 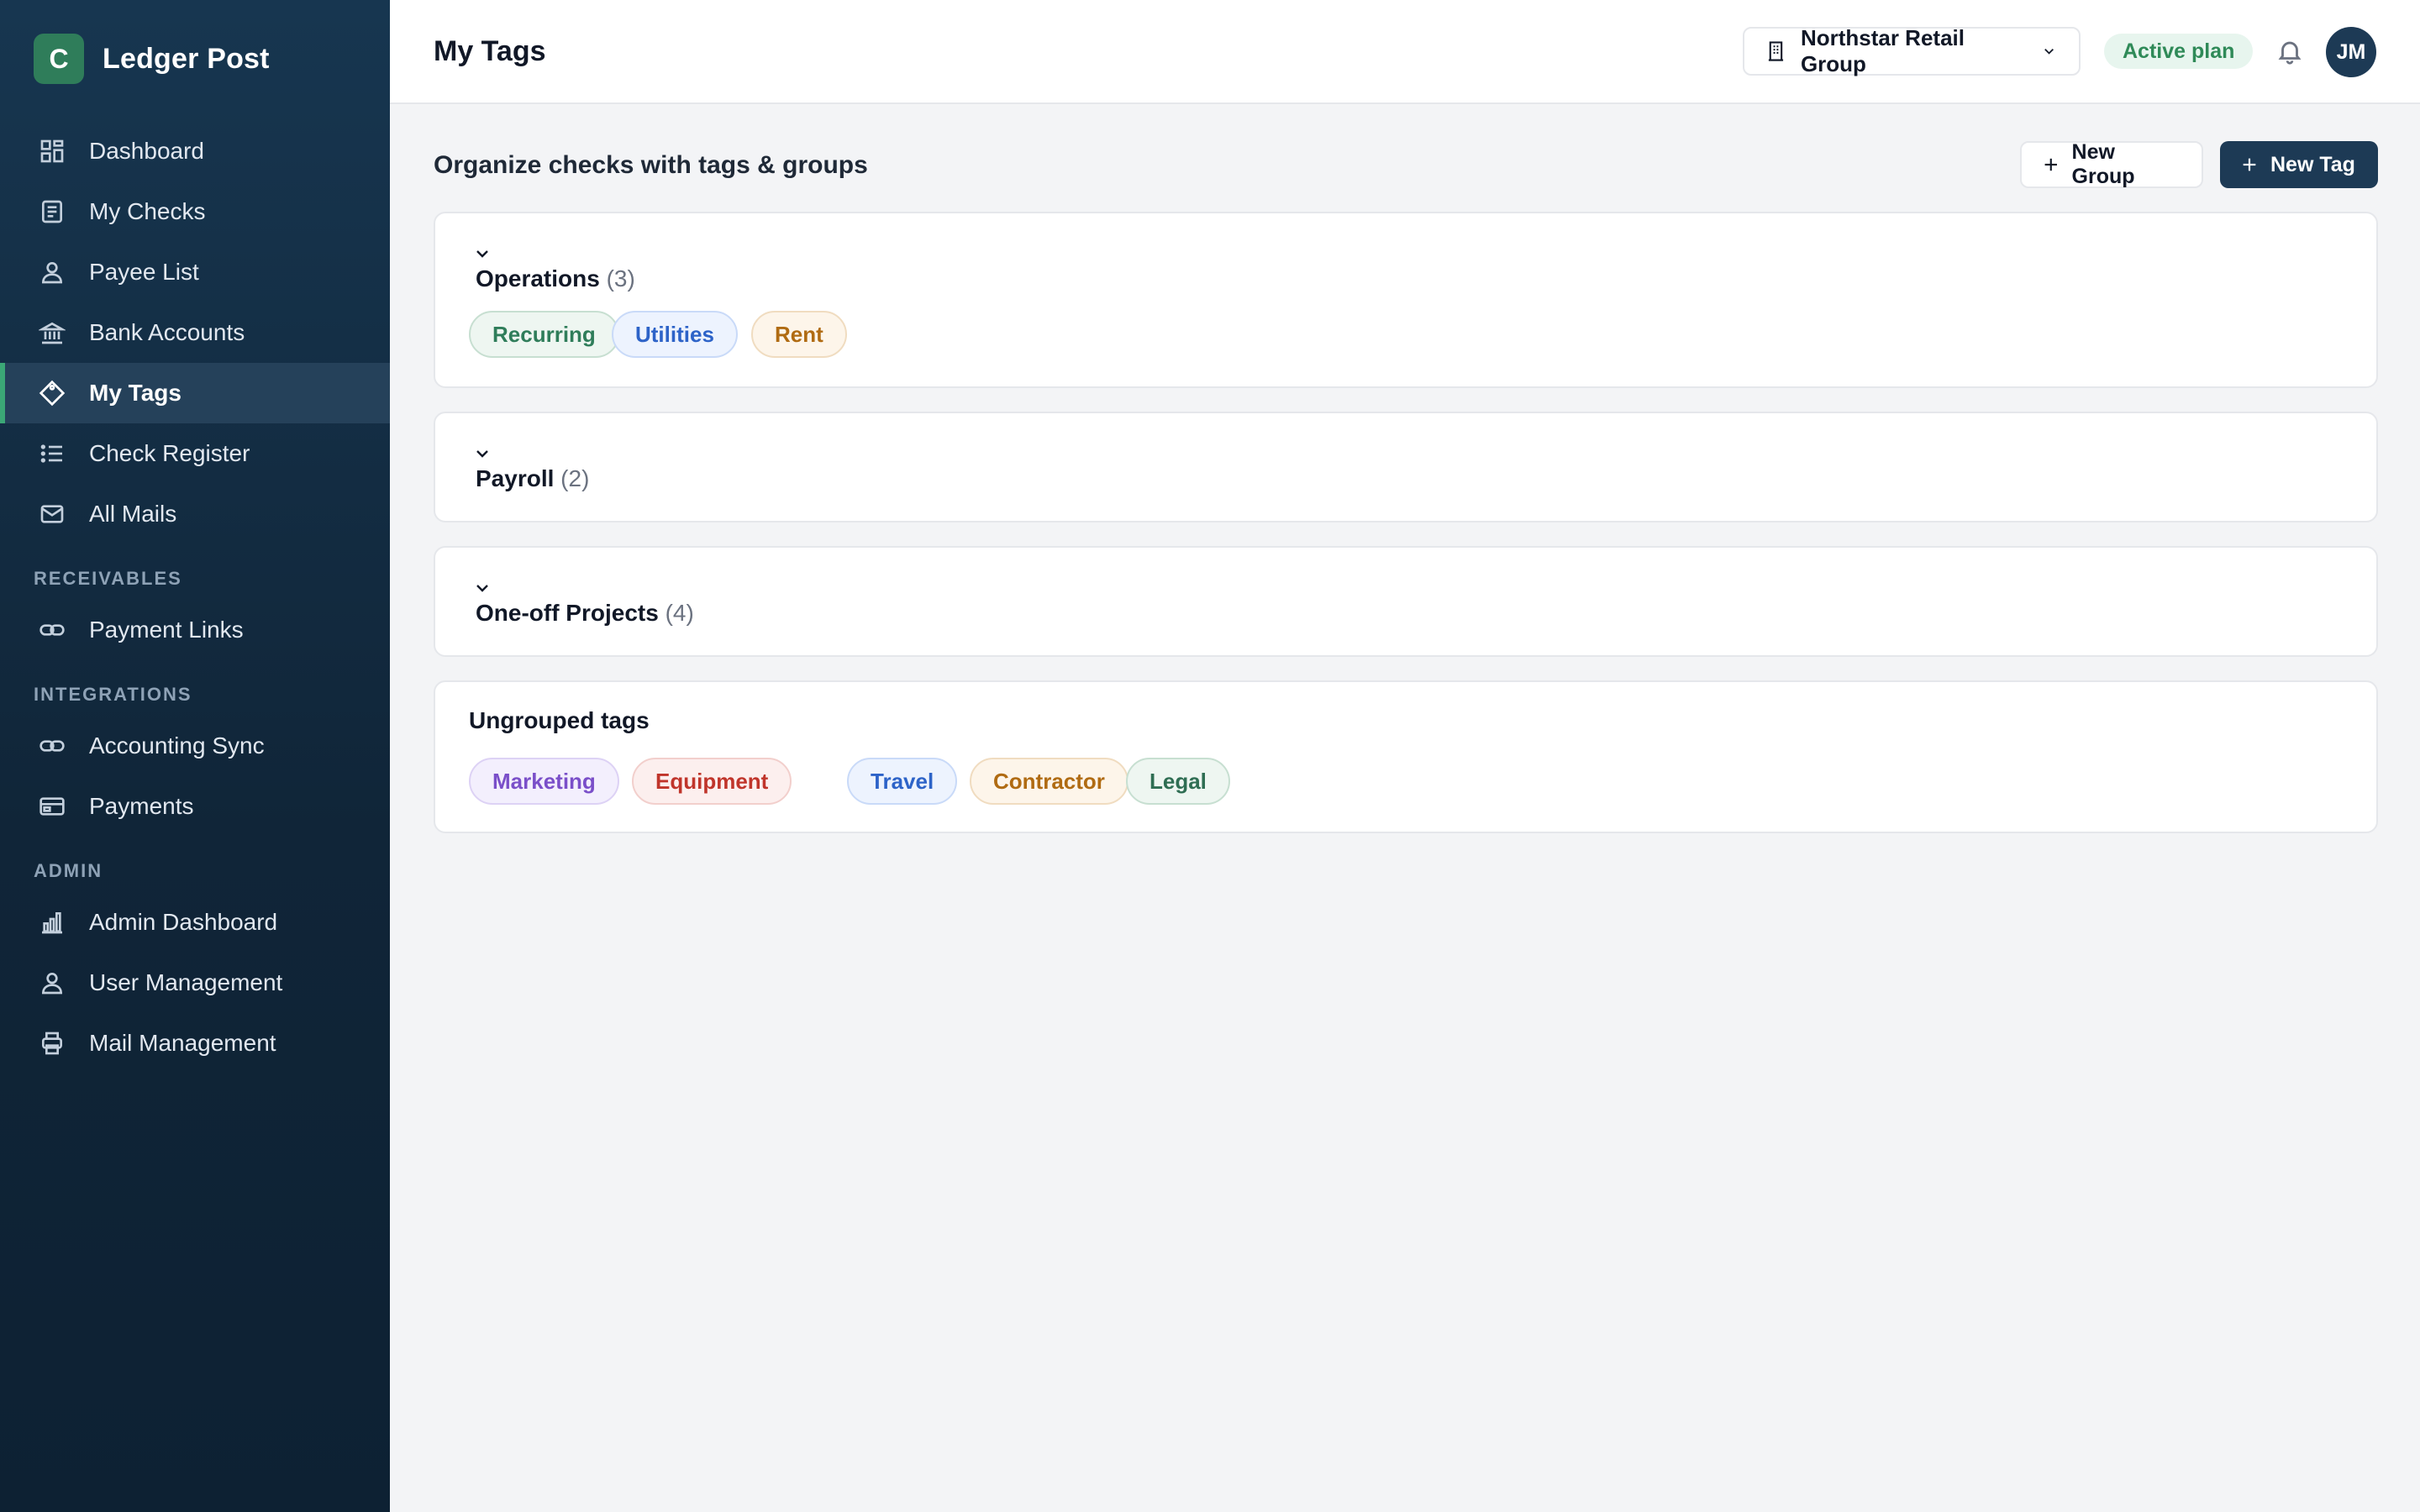 I want to click on sidebar-item-bank-accounts: Bank Accounts, so click(x=195, y=332).